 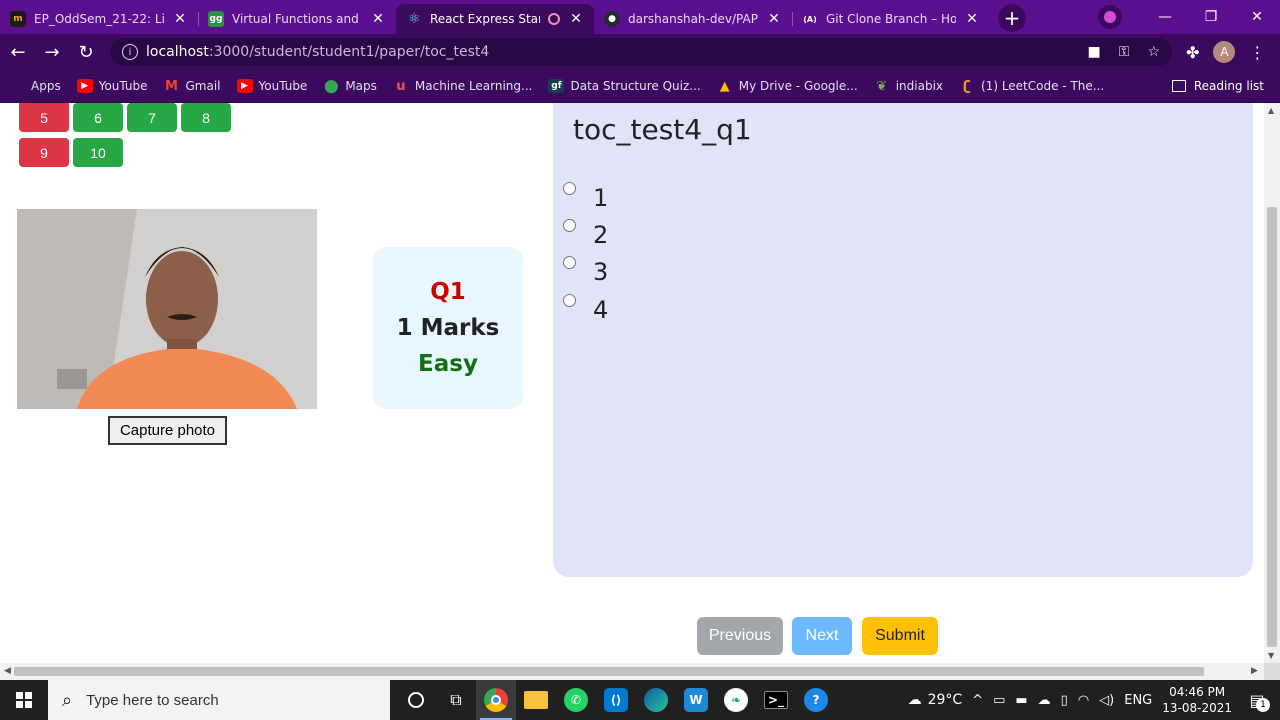 What do you see at coordinates (44, 152) in the screenshot?
I see `question-nav-button-9: 9` at bounding box center [44, 152].